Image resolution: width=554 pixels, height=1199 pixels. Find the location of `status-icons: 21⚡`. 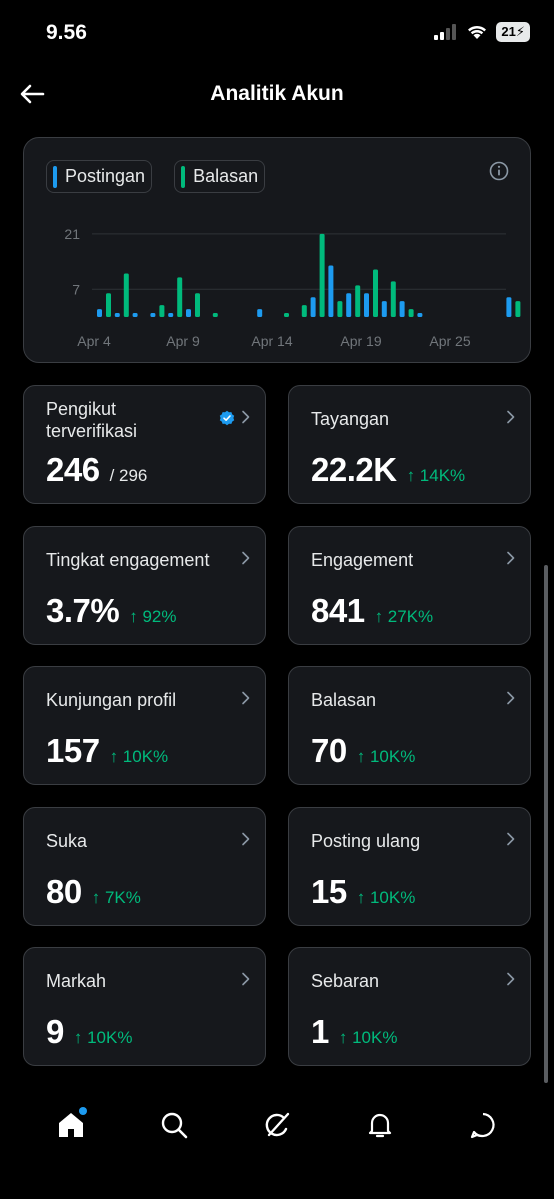

status-icons: 21⚡ is located at coordinates (482, 32).